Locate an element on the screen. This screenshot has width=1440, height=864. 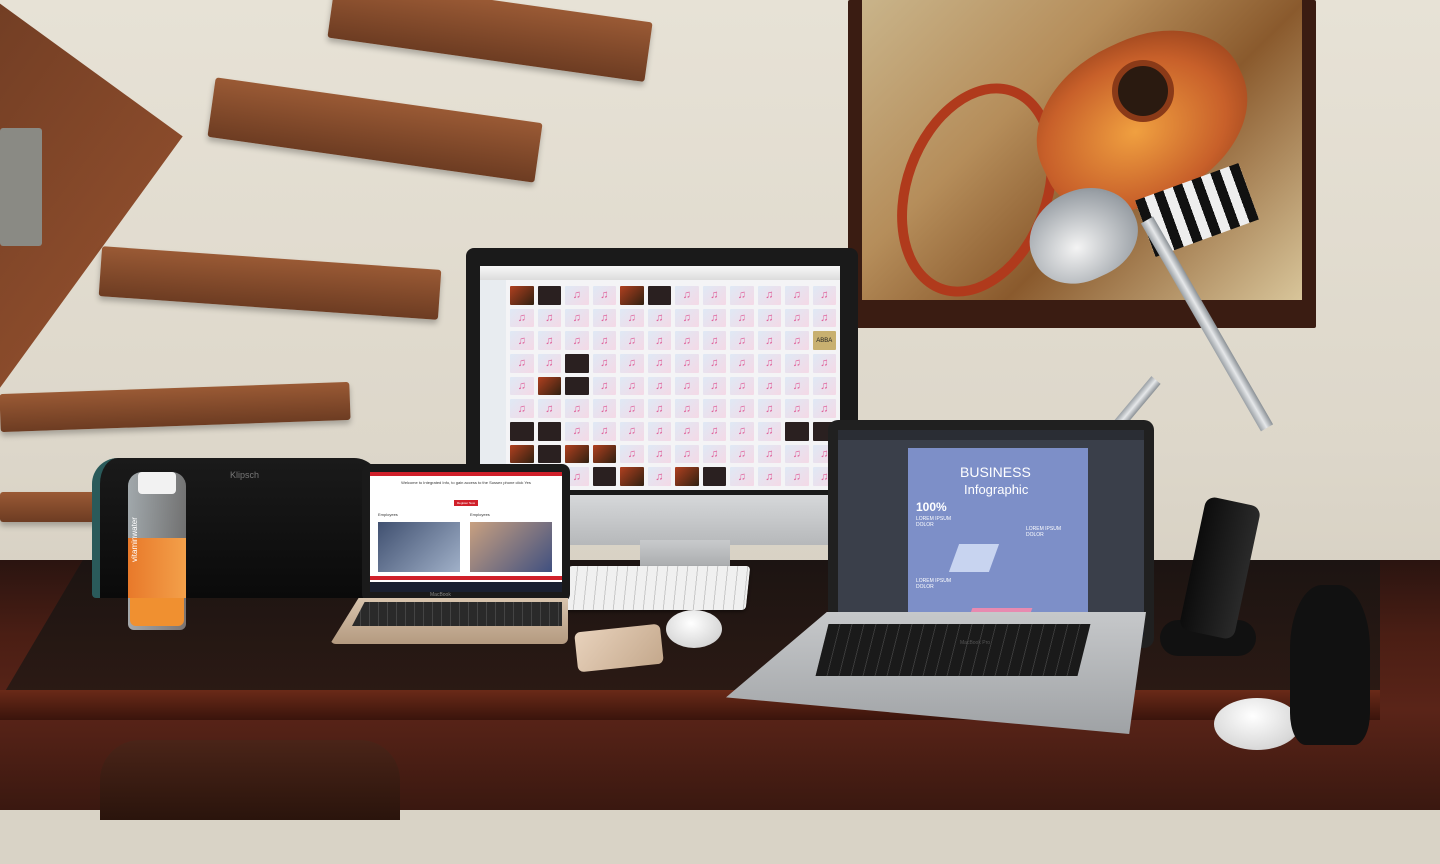
register-button: Register Now is located at coordinates (466, 503).